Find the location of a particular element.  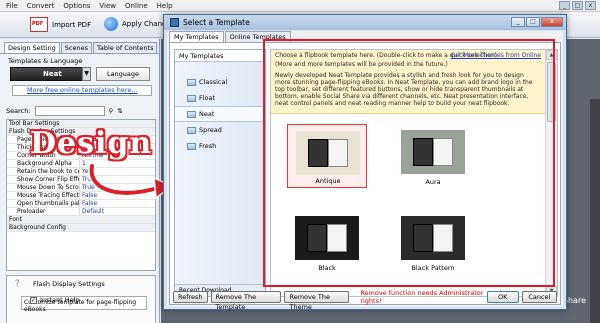

property-name: Mouse Down To Scroll is located at coordinates (48, 187).